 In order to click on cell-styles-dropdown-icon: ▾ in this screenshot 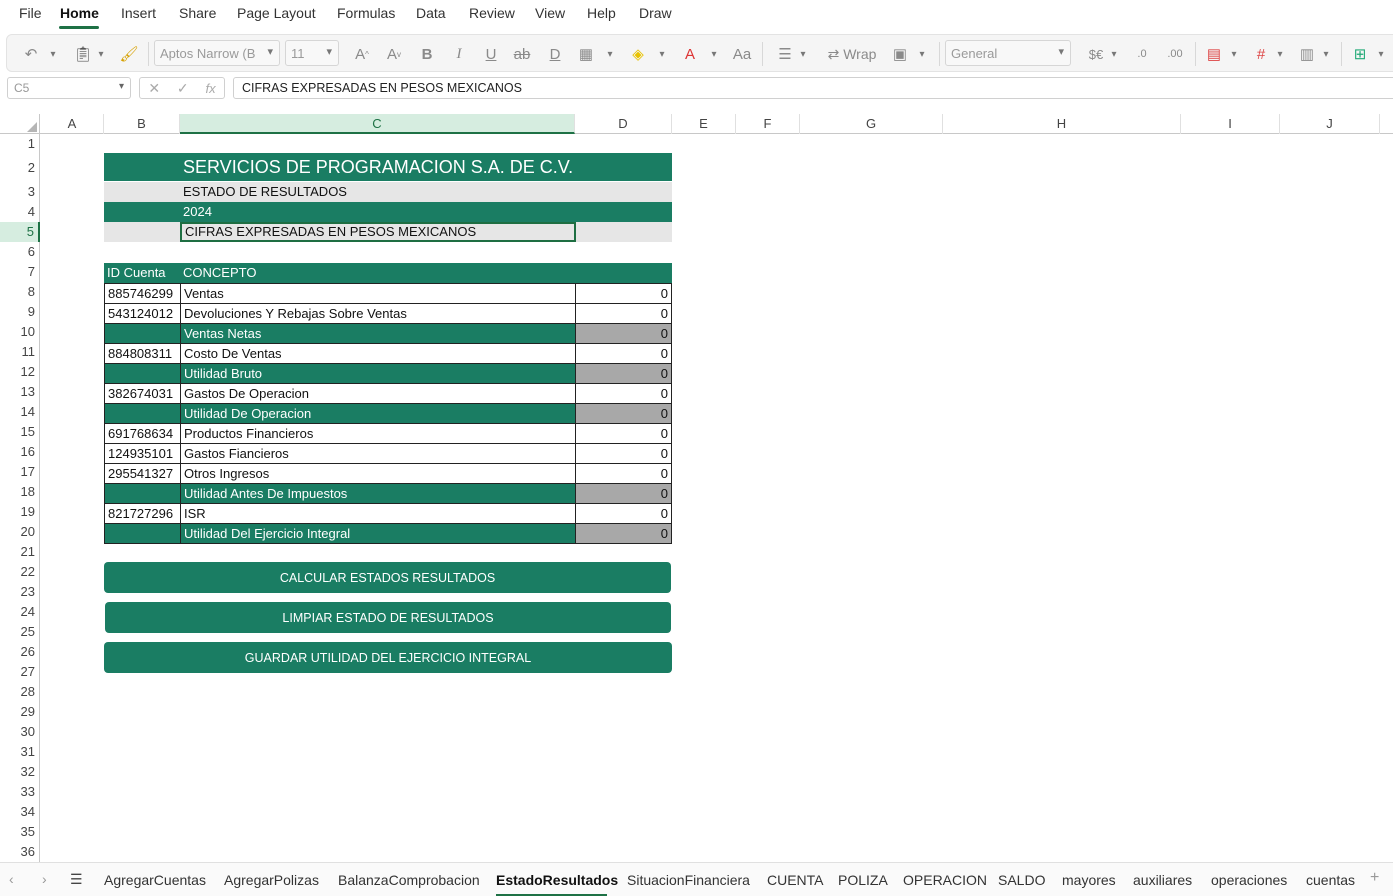, I will do `click(1326, 54)`.